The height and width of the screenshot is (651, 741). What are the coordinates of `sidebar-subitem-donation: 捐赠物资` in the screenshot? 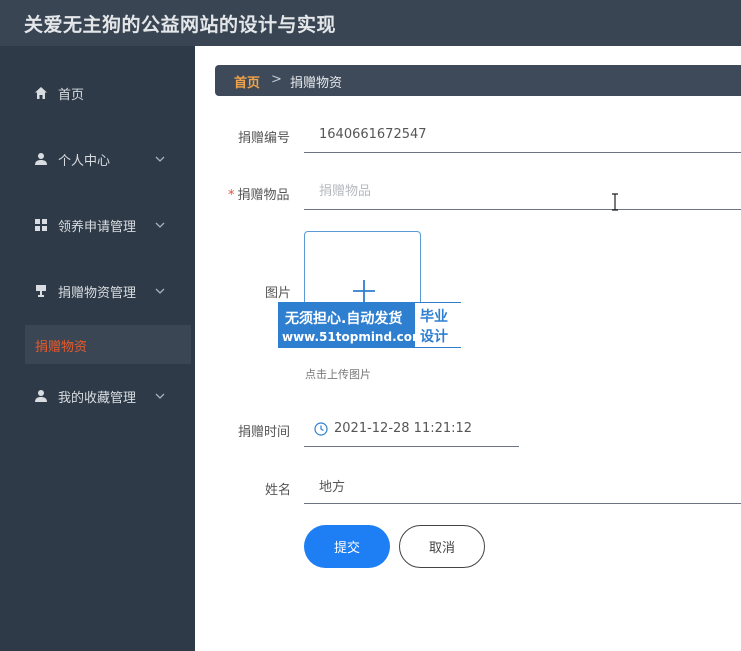 It's located at (108, 344).